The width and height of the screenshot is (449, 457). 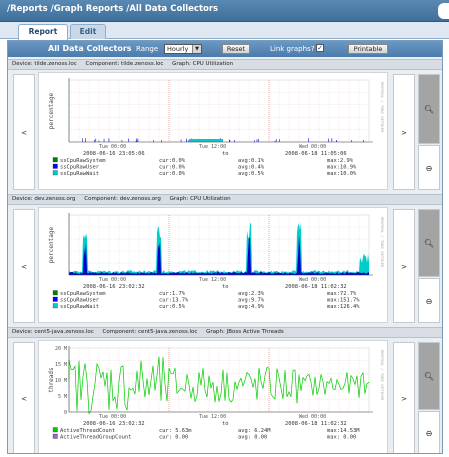 I want to click on printable-button: Printable, so click(x=368, y=49).